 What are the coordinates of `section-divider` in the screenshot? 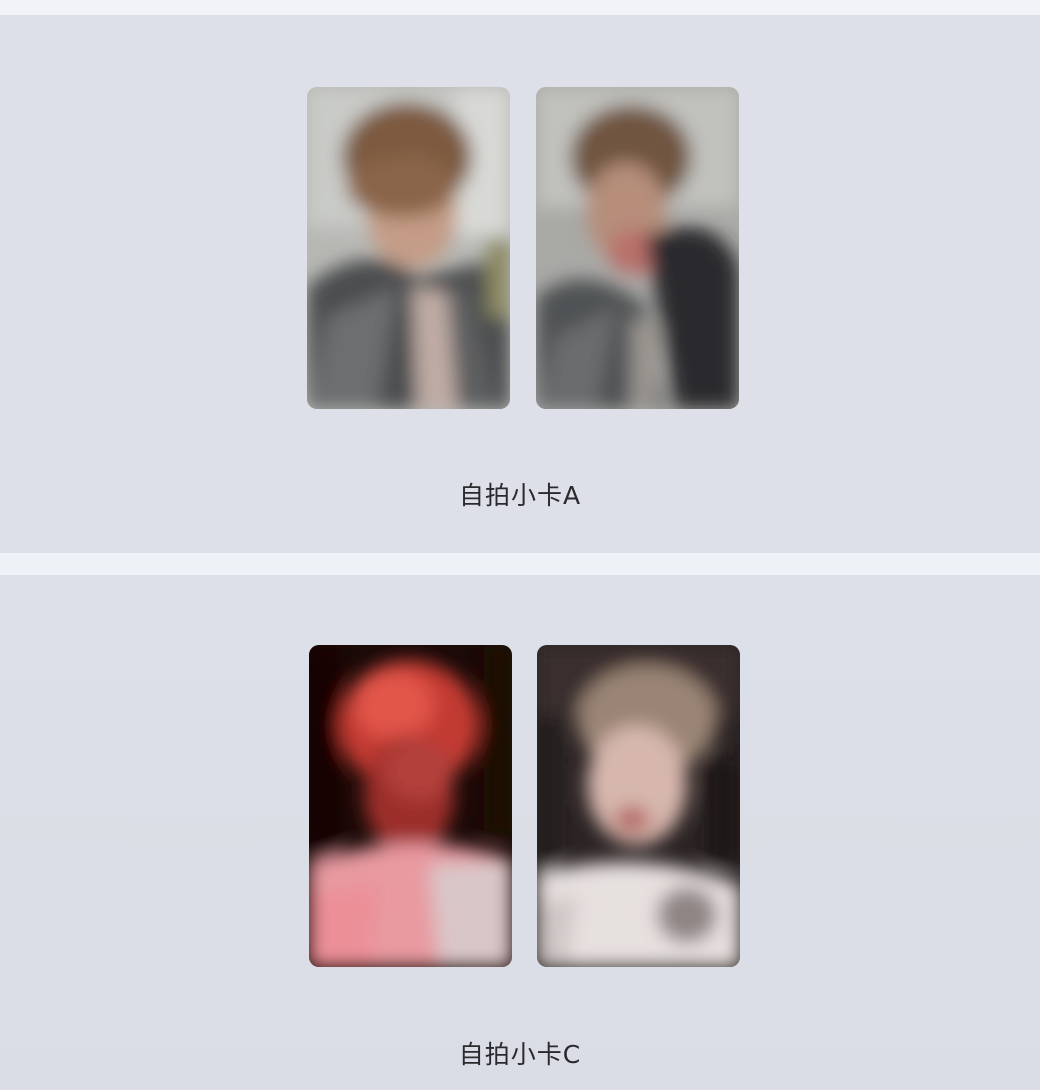 It's located at (520, 564).